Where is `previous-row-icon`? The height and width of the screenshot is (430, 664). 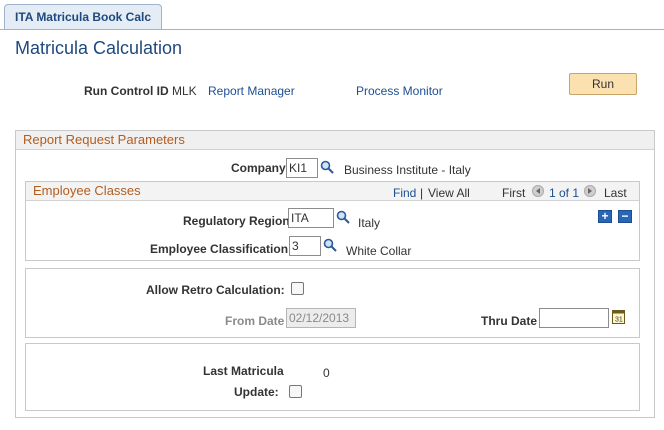 previous-row-icon is located at coordinates (538, 191).